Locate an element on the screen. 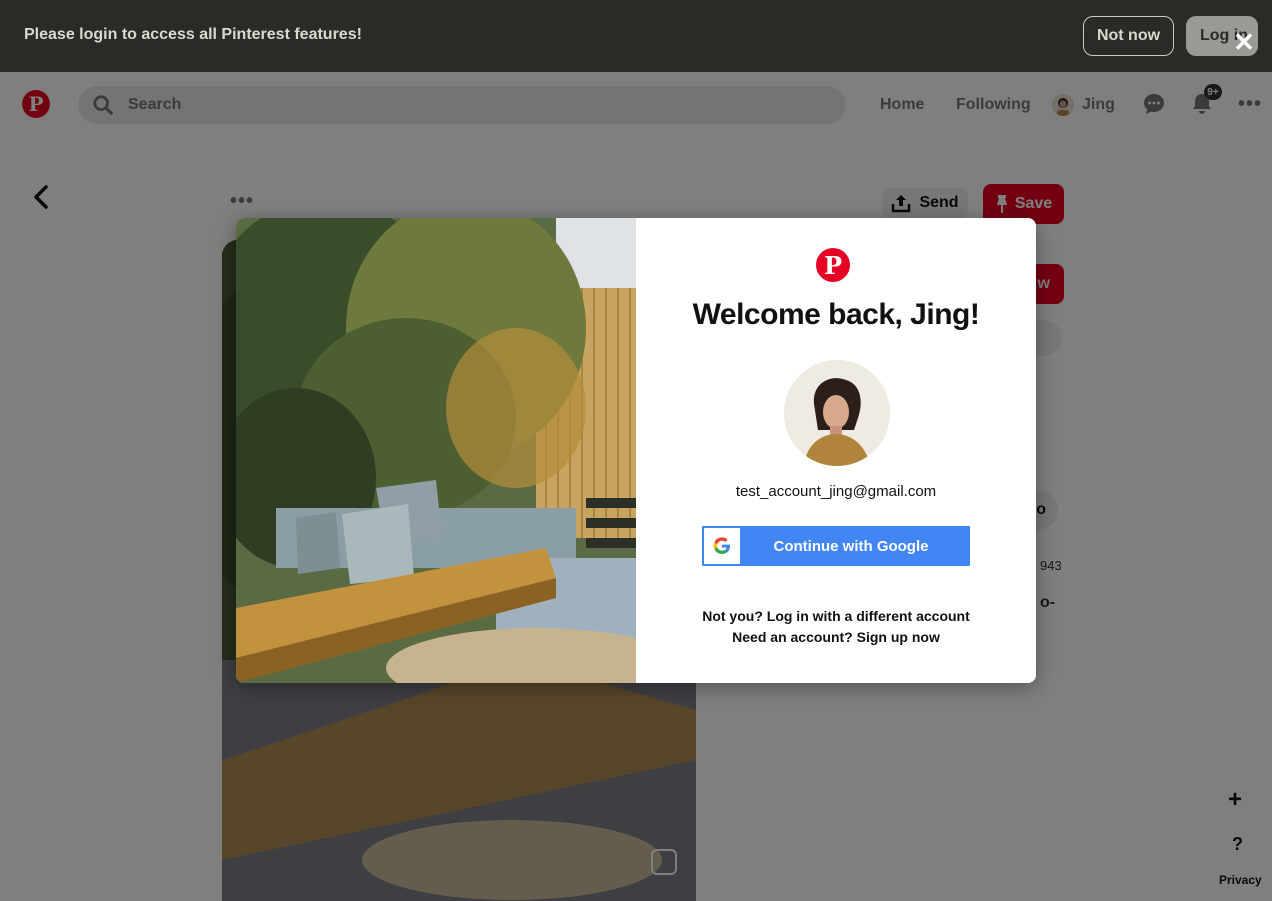 This screenshot has height=901, width=1272. google-icon is located at coordinates (722, 546).